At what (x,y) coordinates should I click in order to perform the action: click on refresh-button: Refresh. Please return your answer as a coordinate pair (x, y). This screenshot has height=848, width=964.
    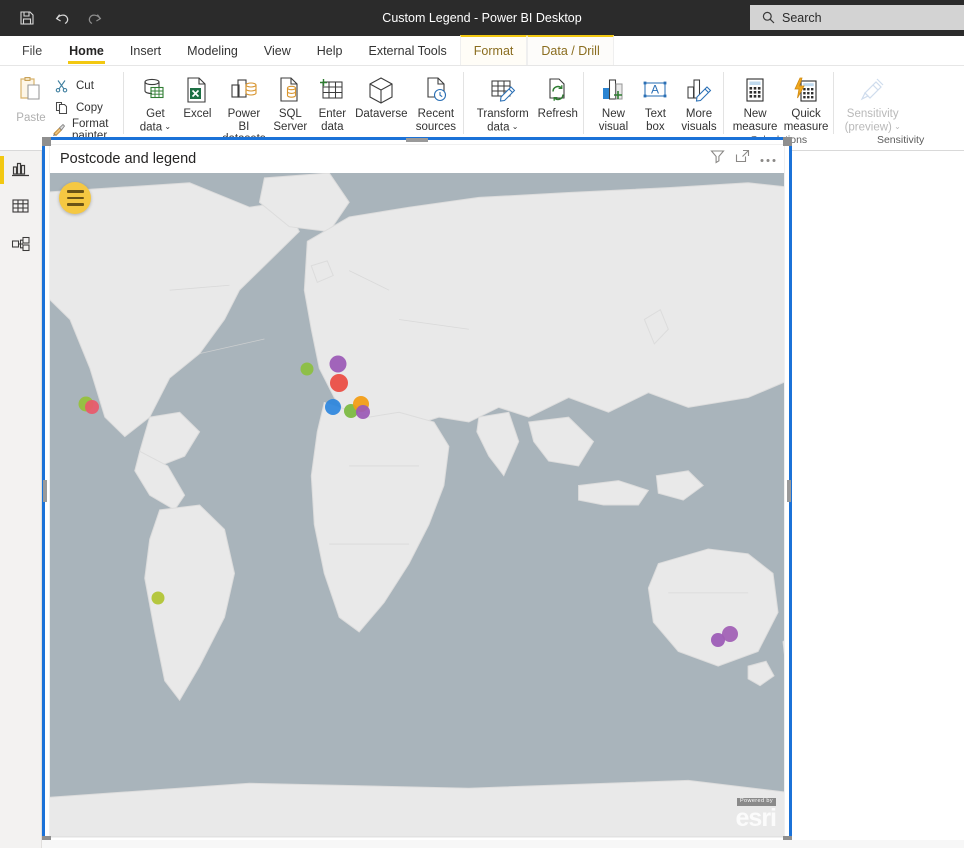
    Looking at the image, I should click on (557, 95).